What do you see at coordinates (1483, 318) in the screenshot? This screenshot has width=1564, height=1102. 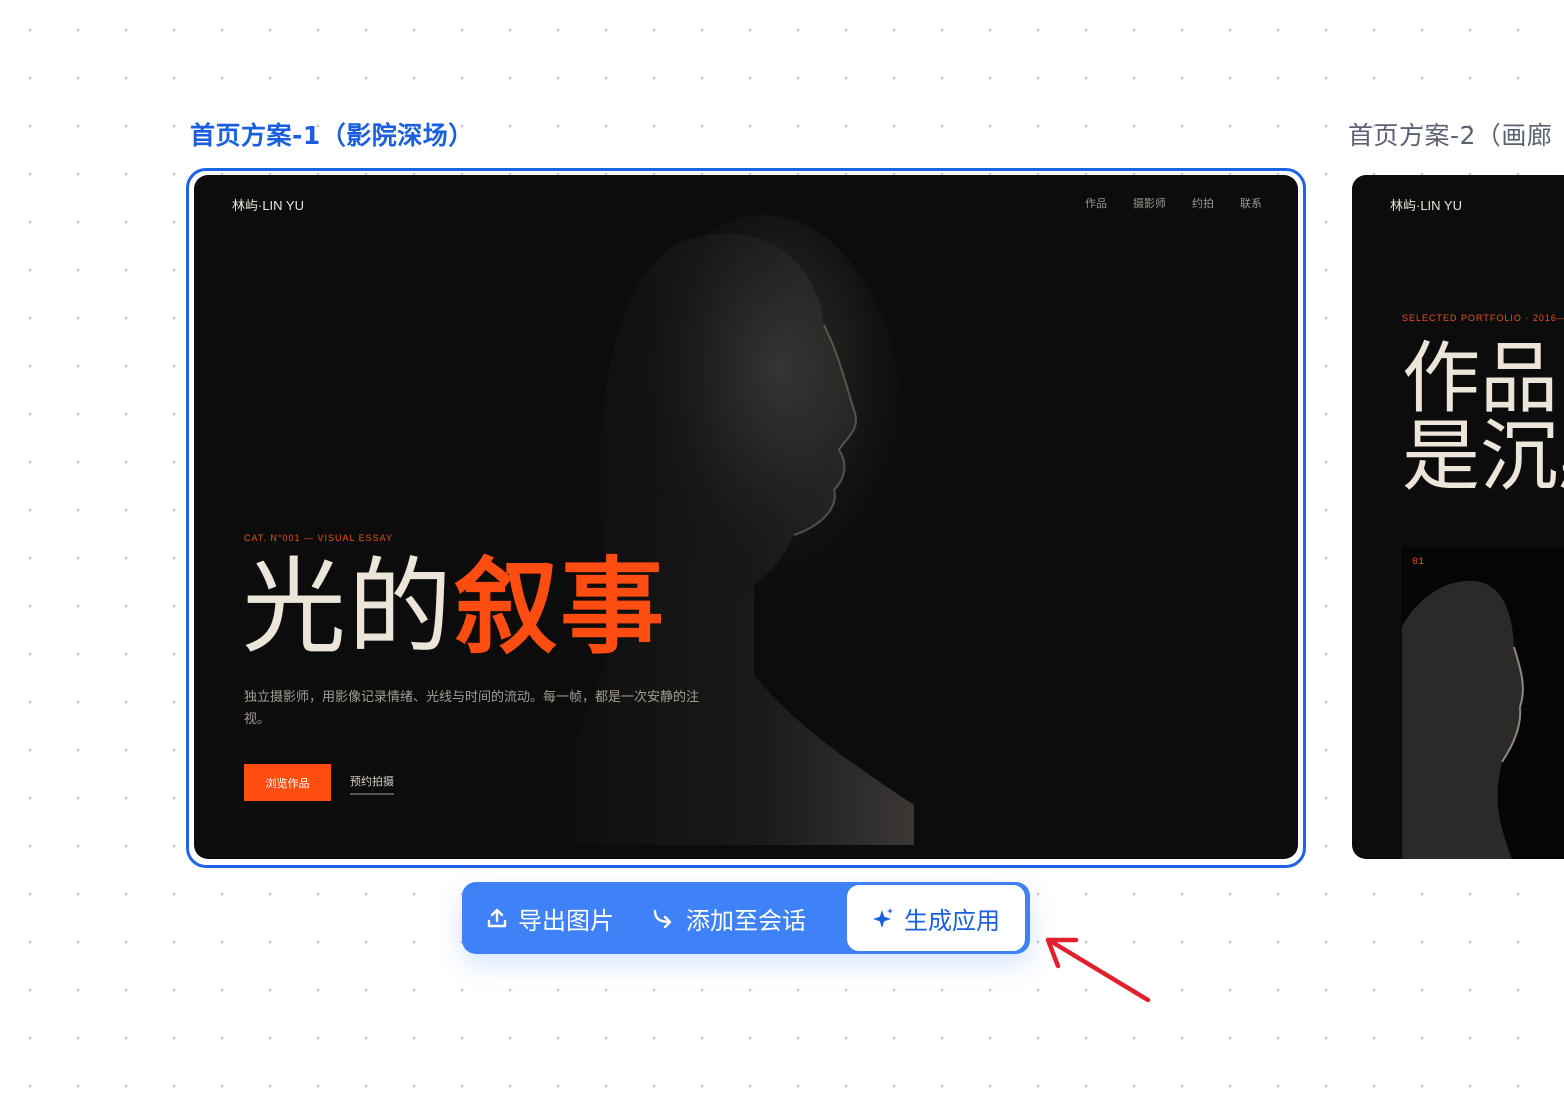 I see `eyebrow-text-2: SELECTED PORTFOLIO · 2016—2` at bounding box center [1483, 318].